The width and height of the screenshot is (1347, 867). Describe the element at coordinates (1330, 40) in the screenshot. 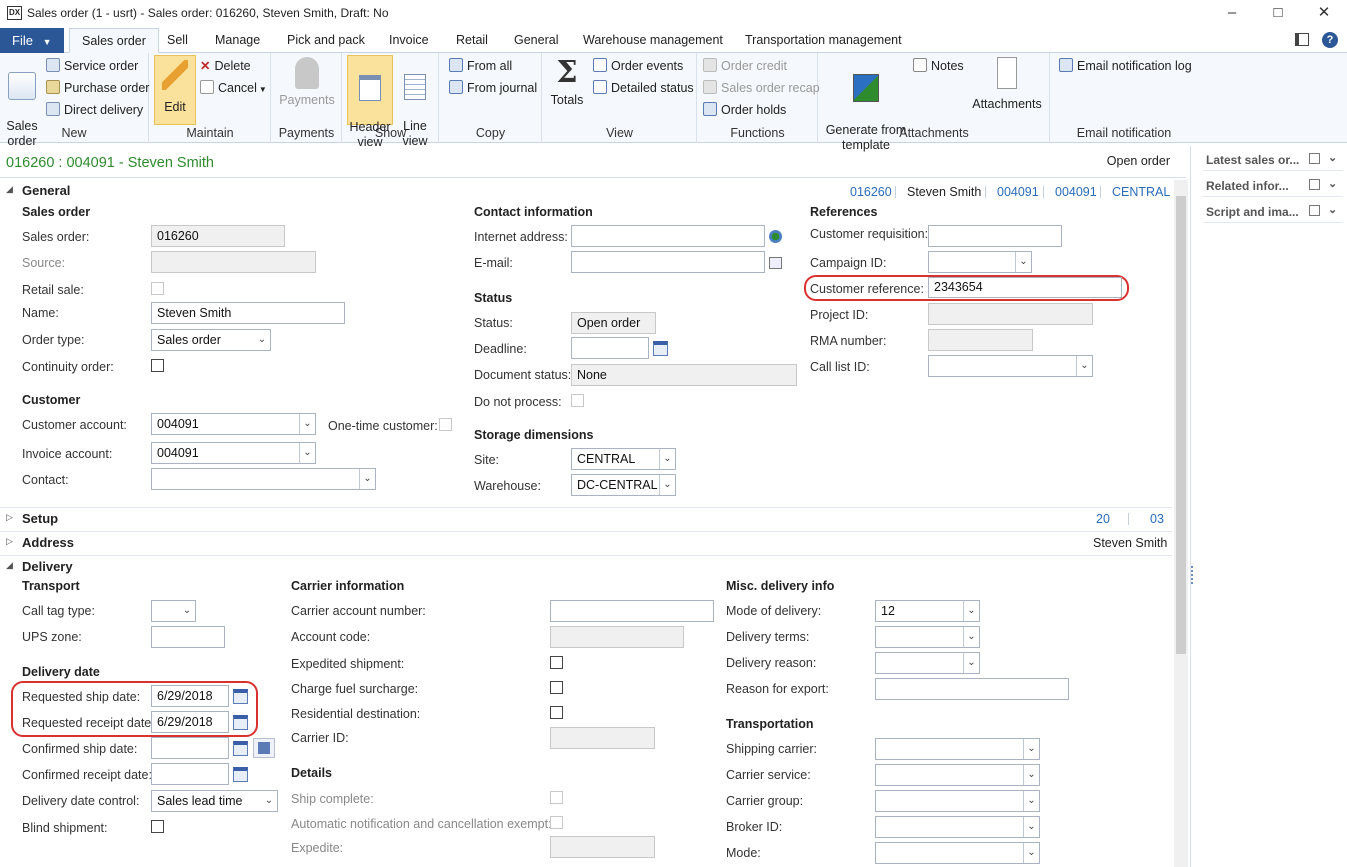

I see `help-icon: ?` at that location.